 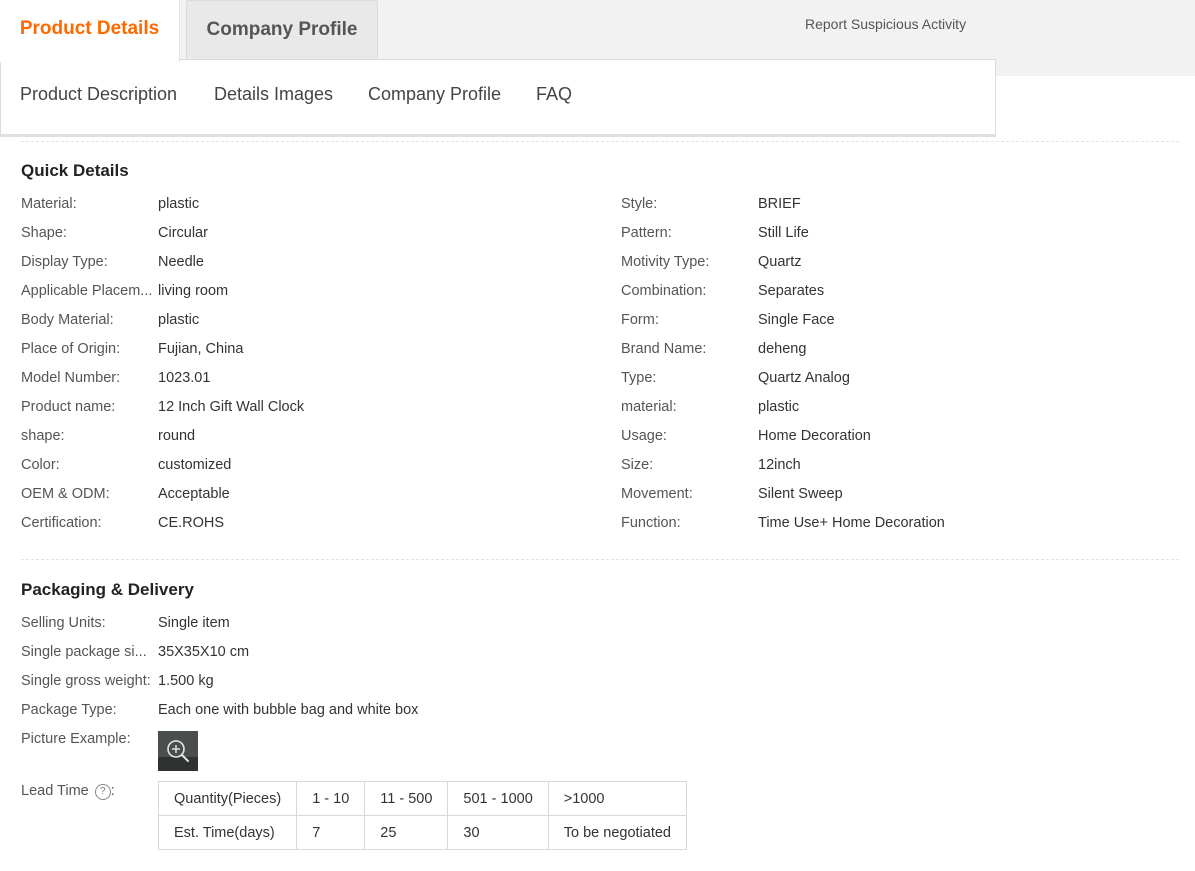 What do you see at coordinates (204, 652) in the screenshot?
I see `packaging-value: 35X35X10 cm` at bounding box center [204, 652].